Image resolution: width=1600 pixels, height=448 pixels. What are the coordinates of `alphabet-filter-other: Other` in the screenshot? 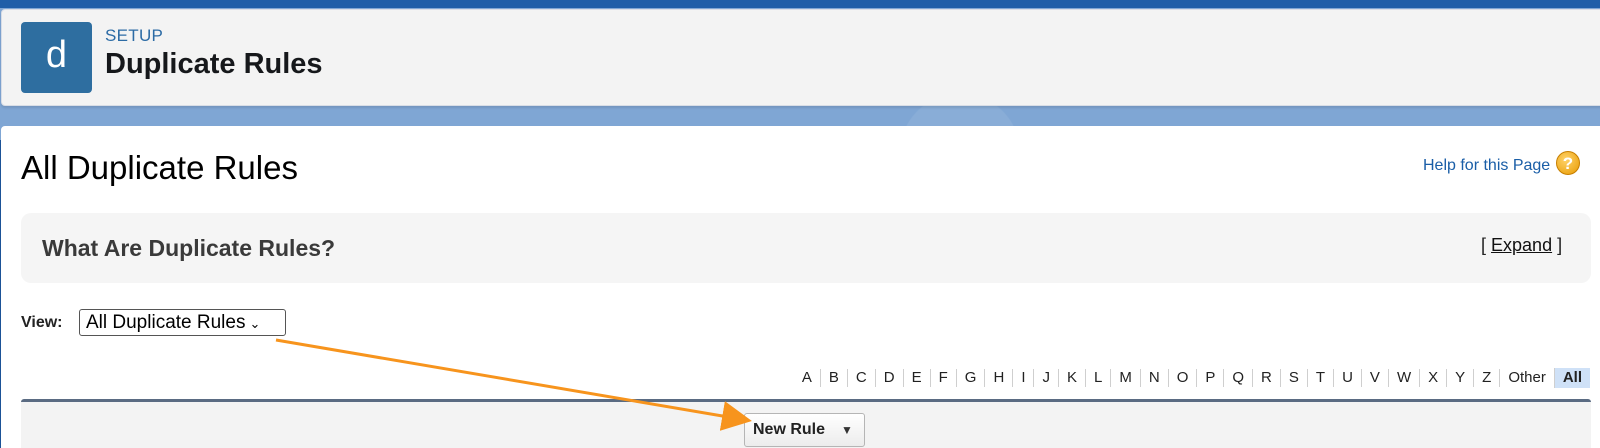 It's located at (1526, 378).